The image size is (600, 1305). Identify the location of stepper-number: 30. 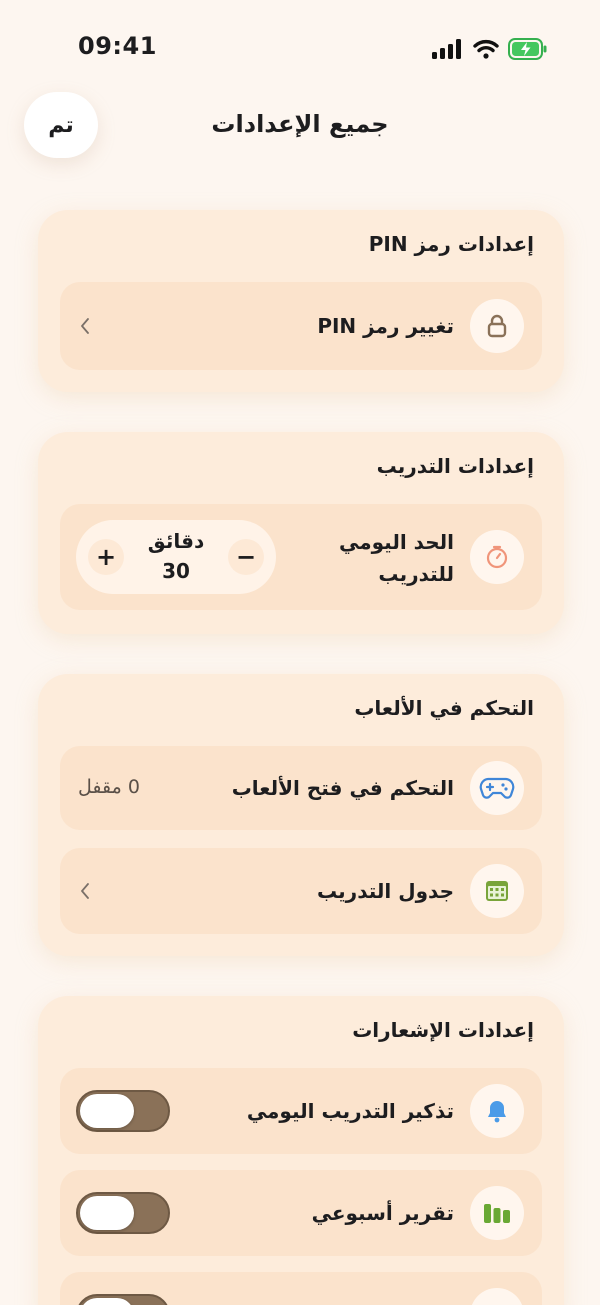
(176, 571).